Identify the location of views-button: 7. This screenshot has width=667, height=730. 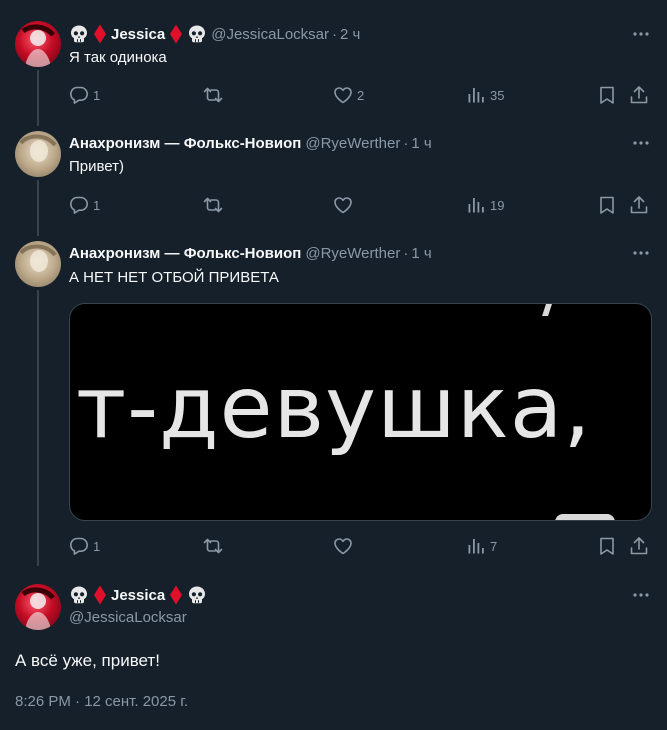
(481, 546).